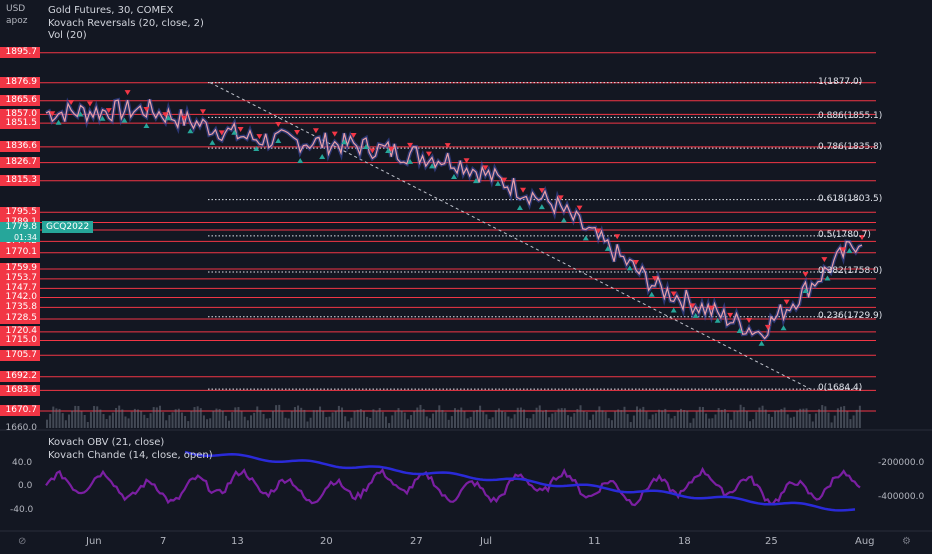 This screenshot has height=554, width=932. Describe the element at coordinates (67, 36) in the screenshot. I see `legend-volume: Vol (20)` at that location.